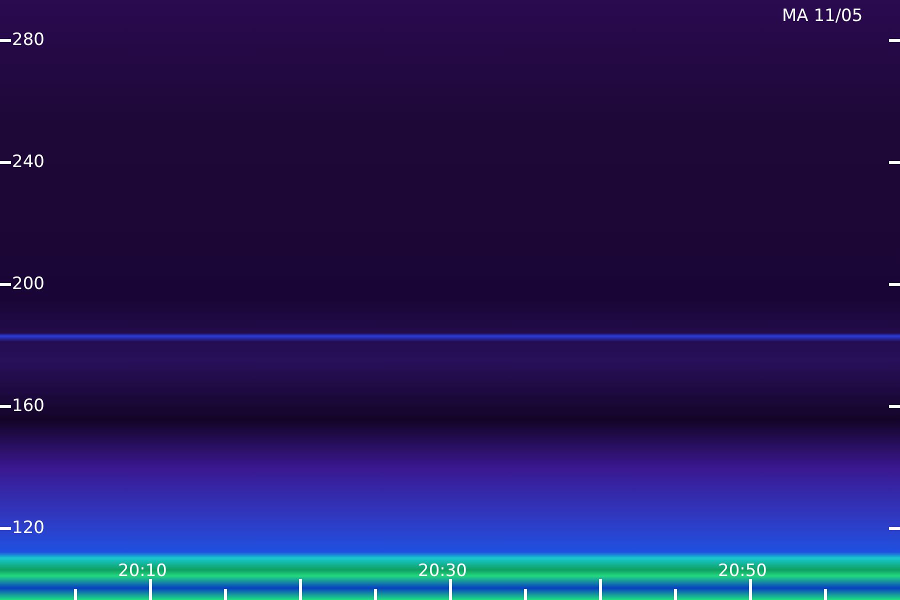 This screenshot has height=600, width=900. I want to click on axis-label: 280, so click(28, 40).